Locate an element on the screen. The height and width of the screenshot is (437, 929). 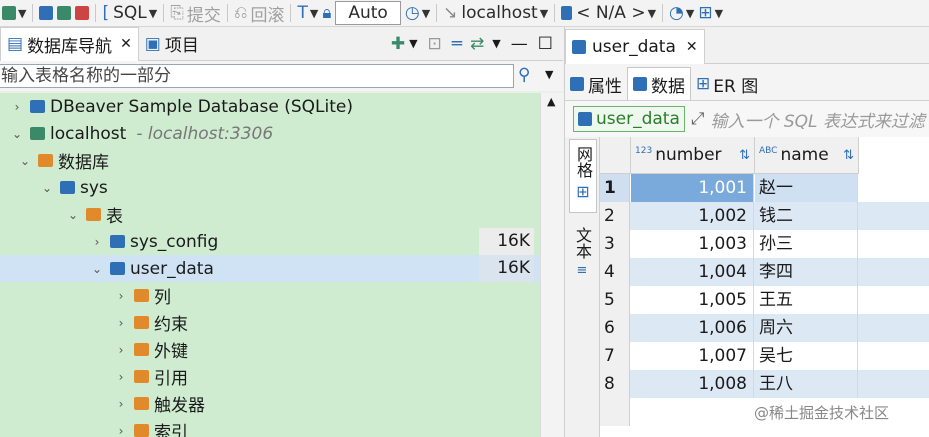
table-row: 8 1,008 王八 is located at coordinates (764, 384).